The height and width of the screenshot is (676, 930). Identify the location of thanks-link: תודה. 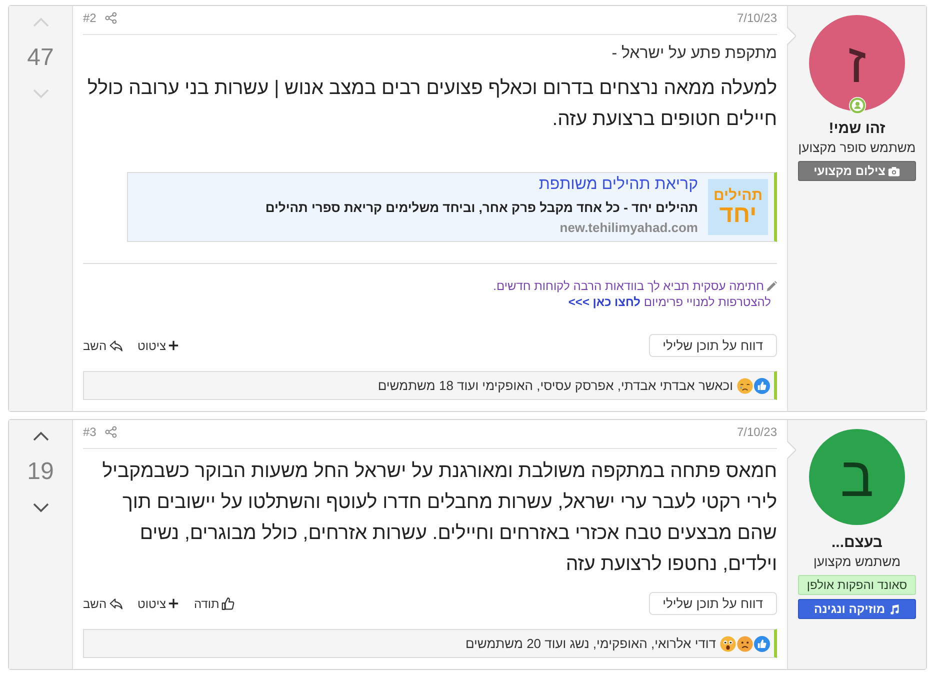
(215, 604).